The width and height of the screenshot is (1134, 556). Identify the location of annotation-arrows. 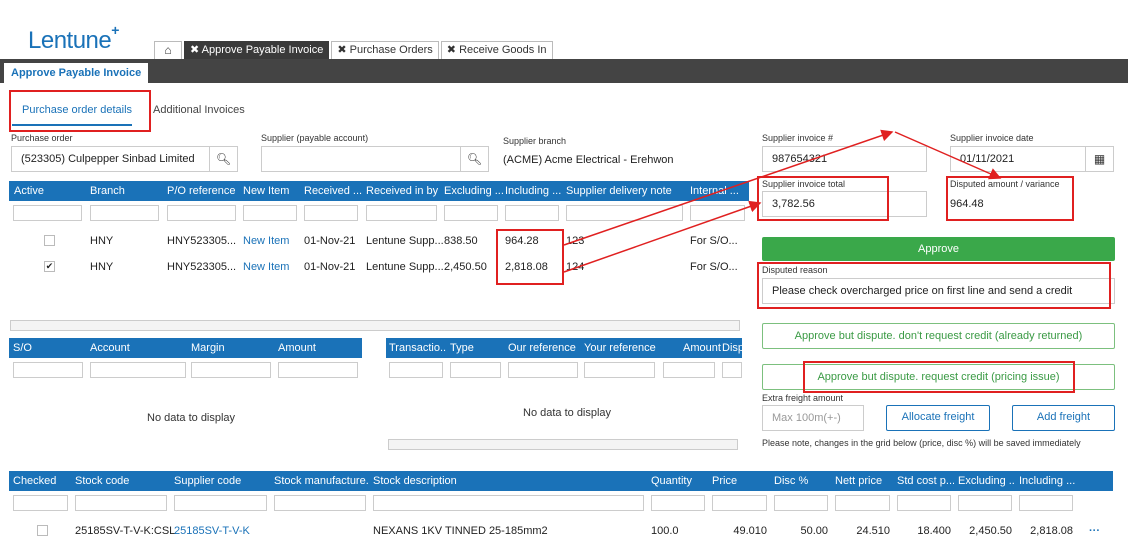
(782, 201).